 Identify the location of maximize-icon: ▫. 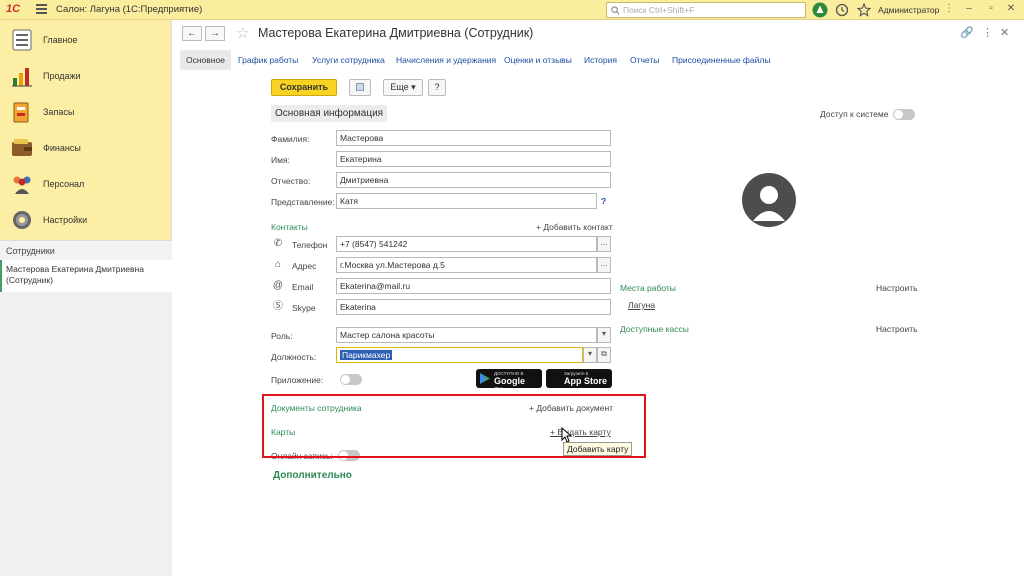
(991, 8).